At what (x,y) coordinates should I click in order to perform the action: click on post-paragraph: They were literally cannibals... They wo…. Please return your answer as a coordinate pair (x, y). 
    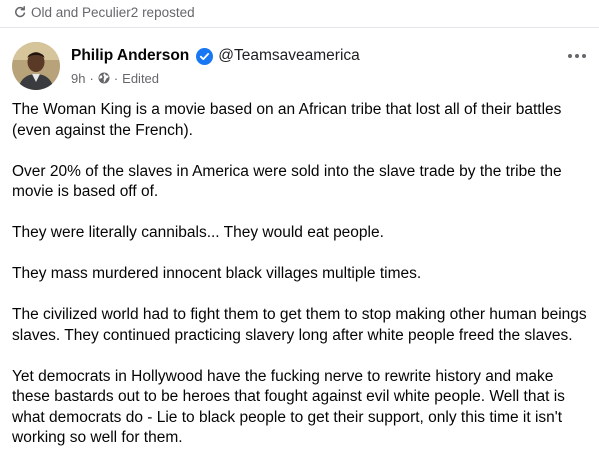
    Looking at the image, I should click on (198, 233).